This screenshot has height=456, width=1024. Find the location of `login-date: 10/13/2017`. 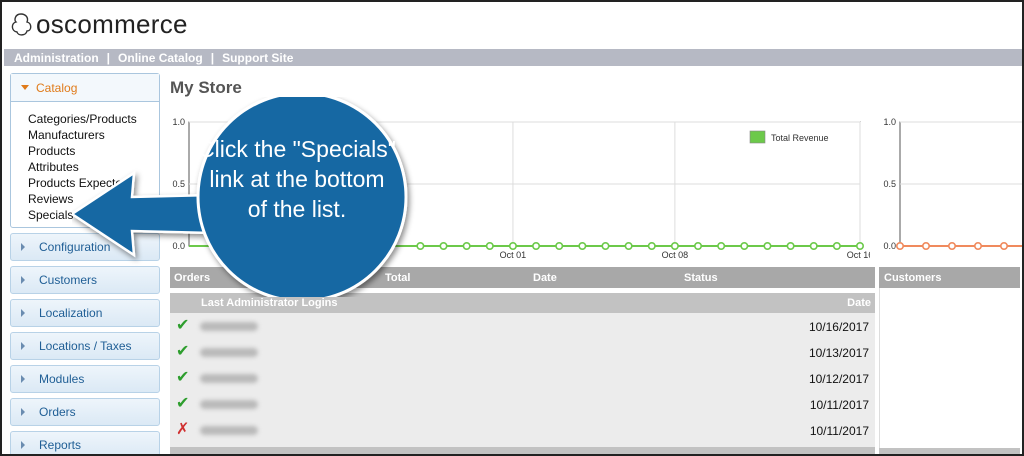

login-date: 10/13/2017 is located at coordinates (838, 353).